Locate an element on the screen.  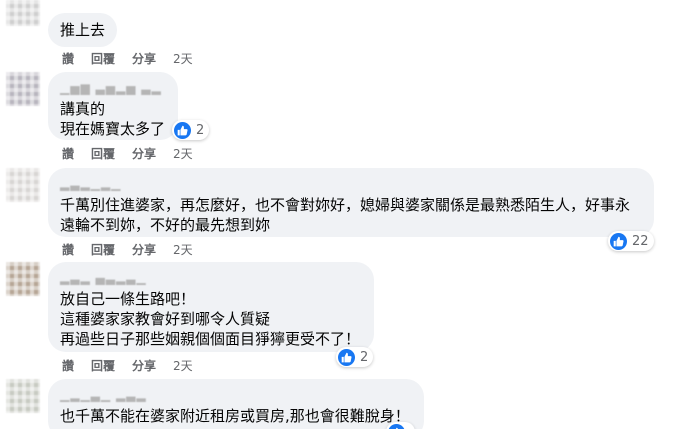
comment-text: 這種婆家家教會好到哪令人質疑 is located at coordinates (165, 319).